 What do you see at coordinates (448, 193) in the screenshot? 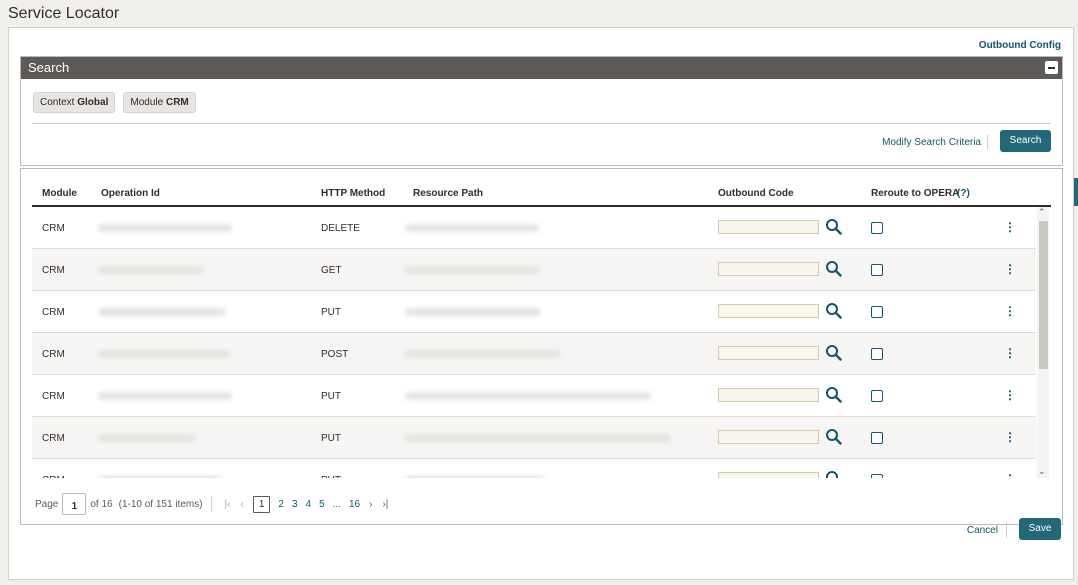
I see `col-resource-path: Resource Path` at bounding box center [448, 193].